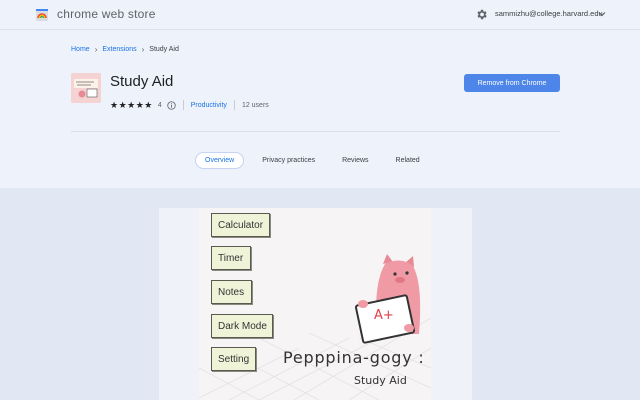 The width and height of the screenshot is (640, 400). Describe the element at coordinates (549, 13) in the screenshot. I see `account-email: sammizhu@college.harvard.edu` at that location.